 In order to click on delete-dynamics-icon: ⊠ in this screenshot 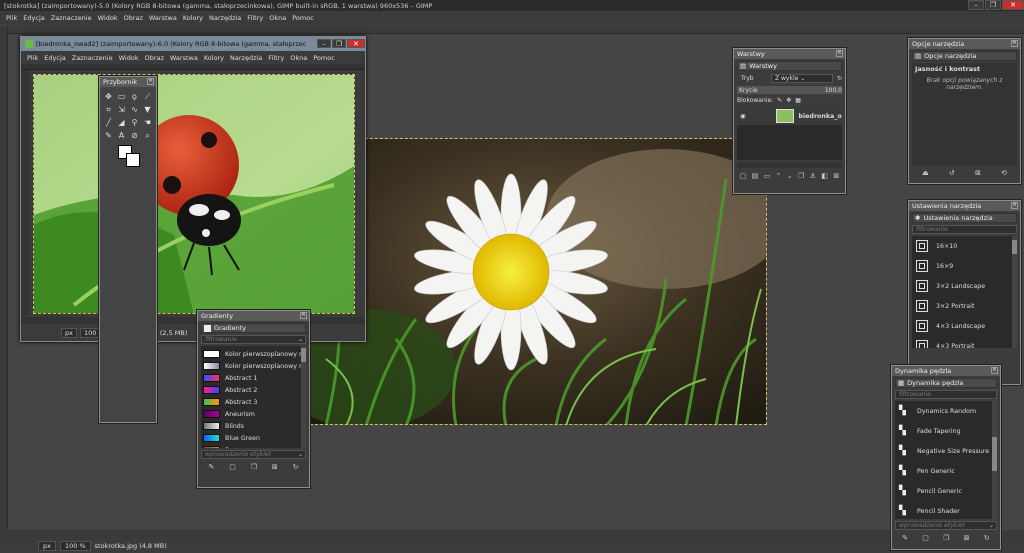, I will do `click(967, 538)`.